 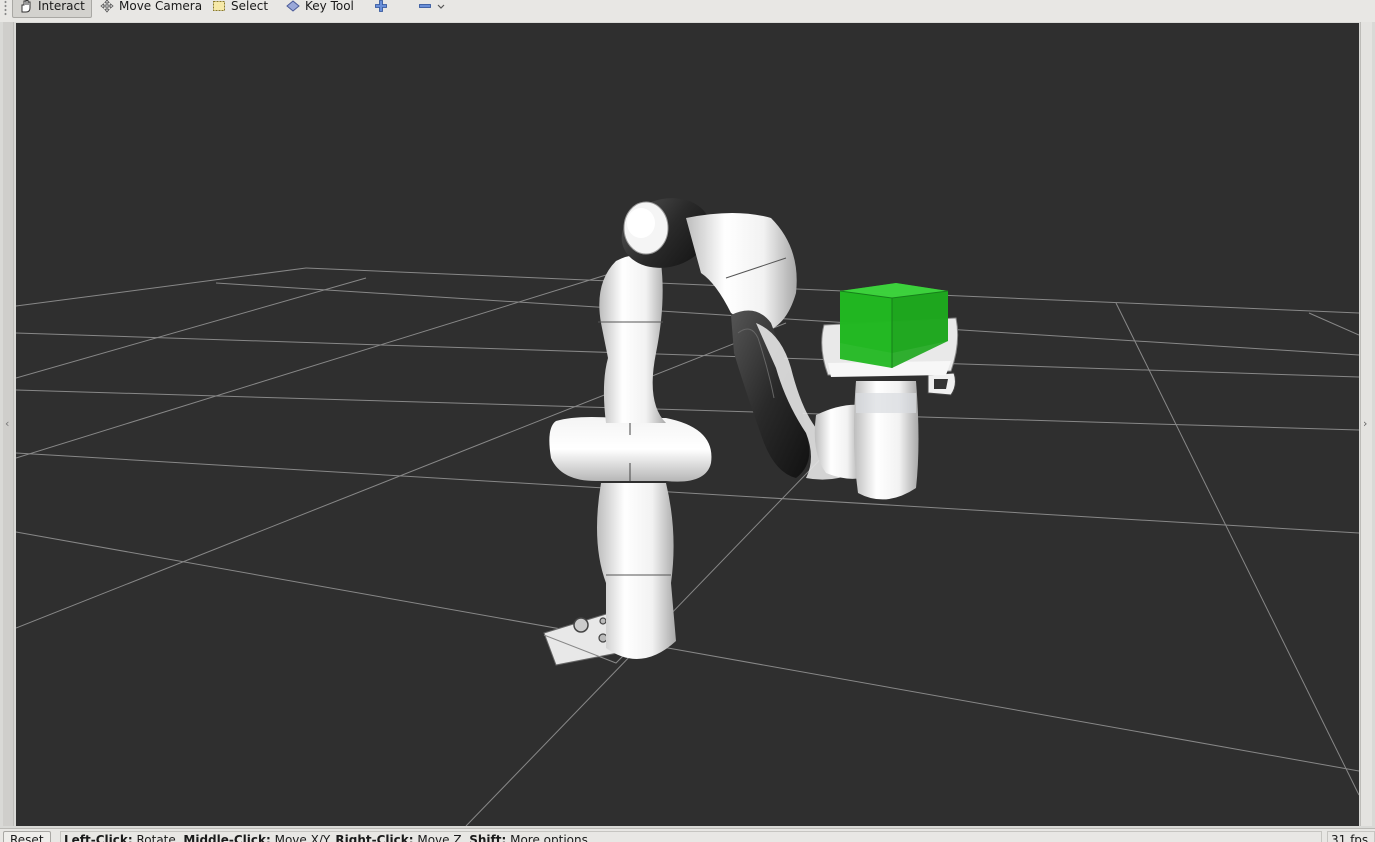 I want to click on move-camera-tool-label: Move Camera, so click(x=161, y=6).